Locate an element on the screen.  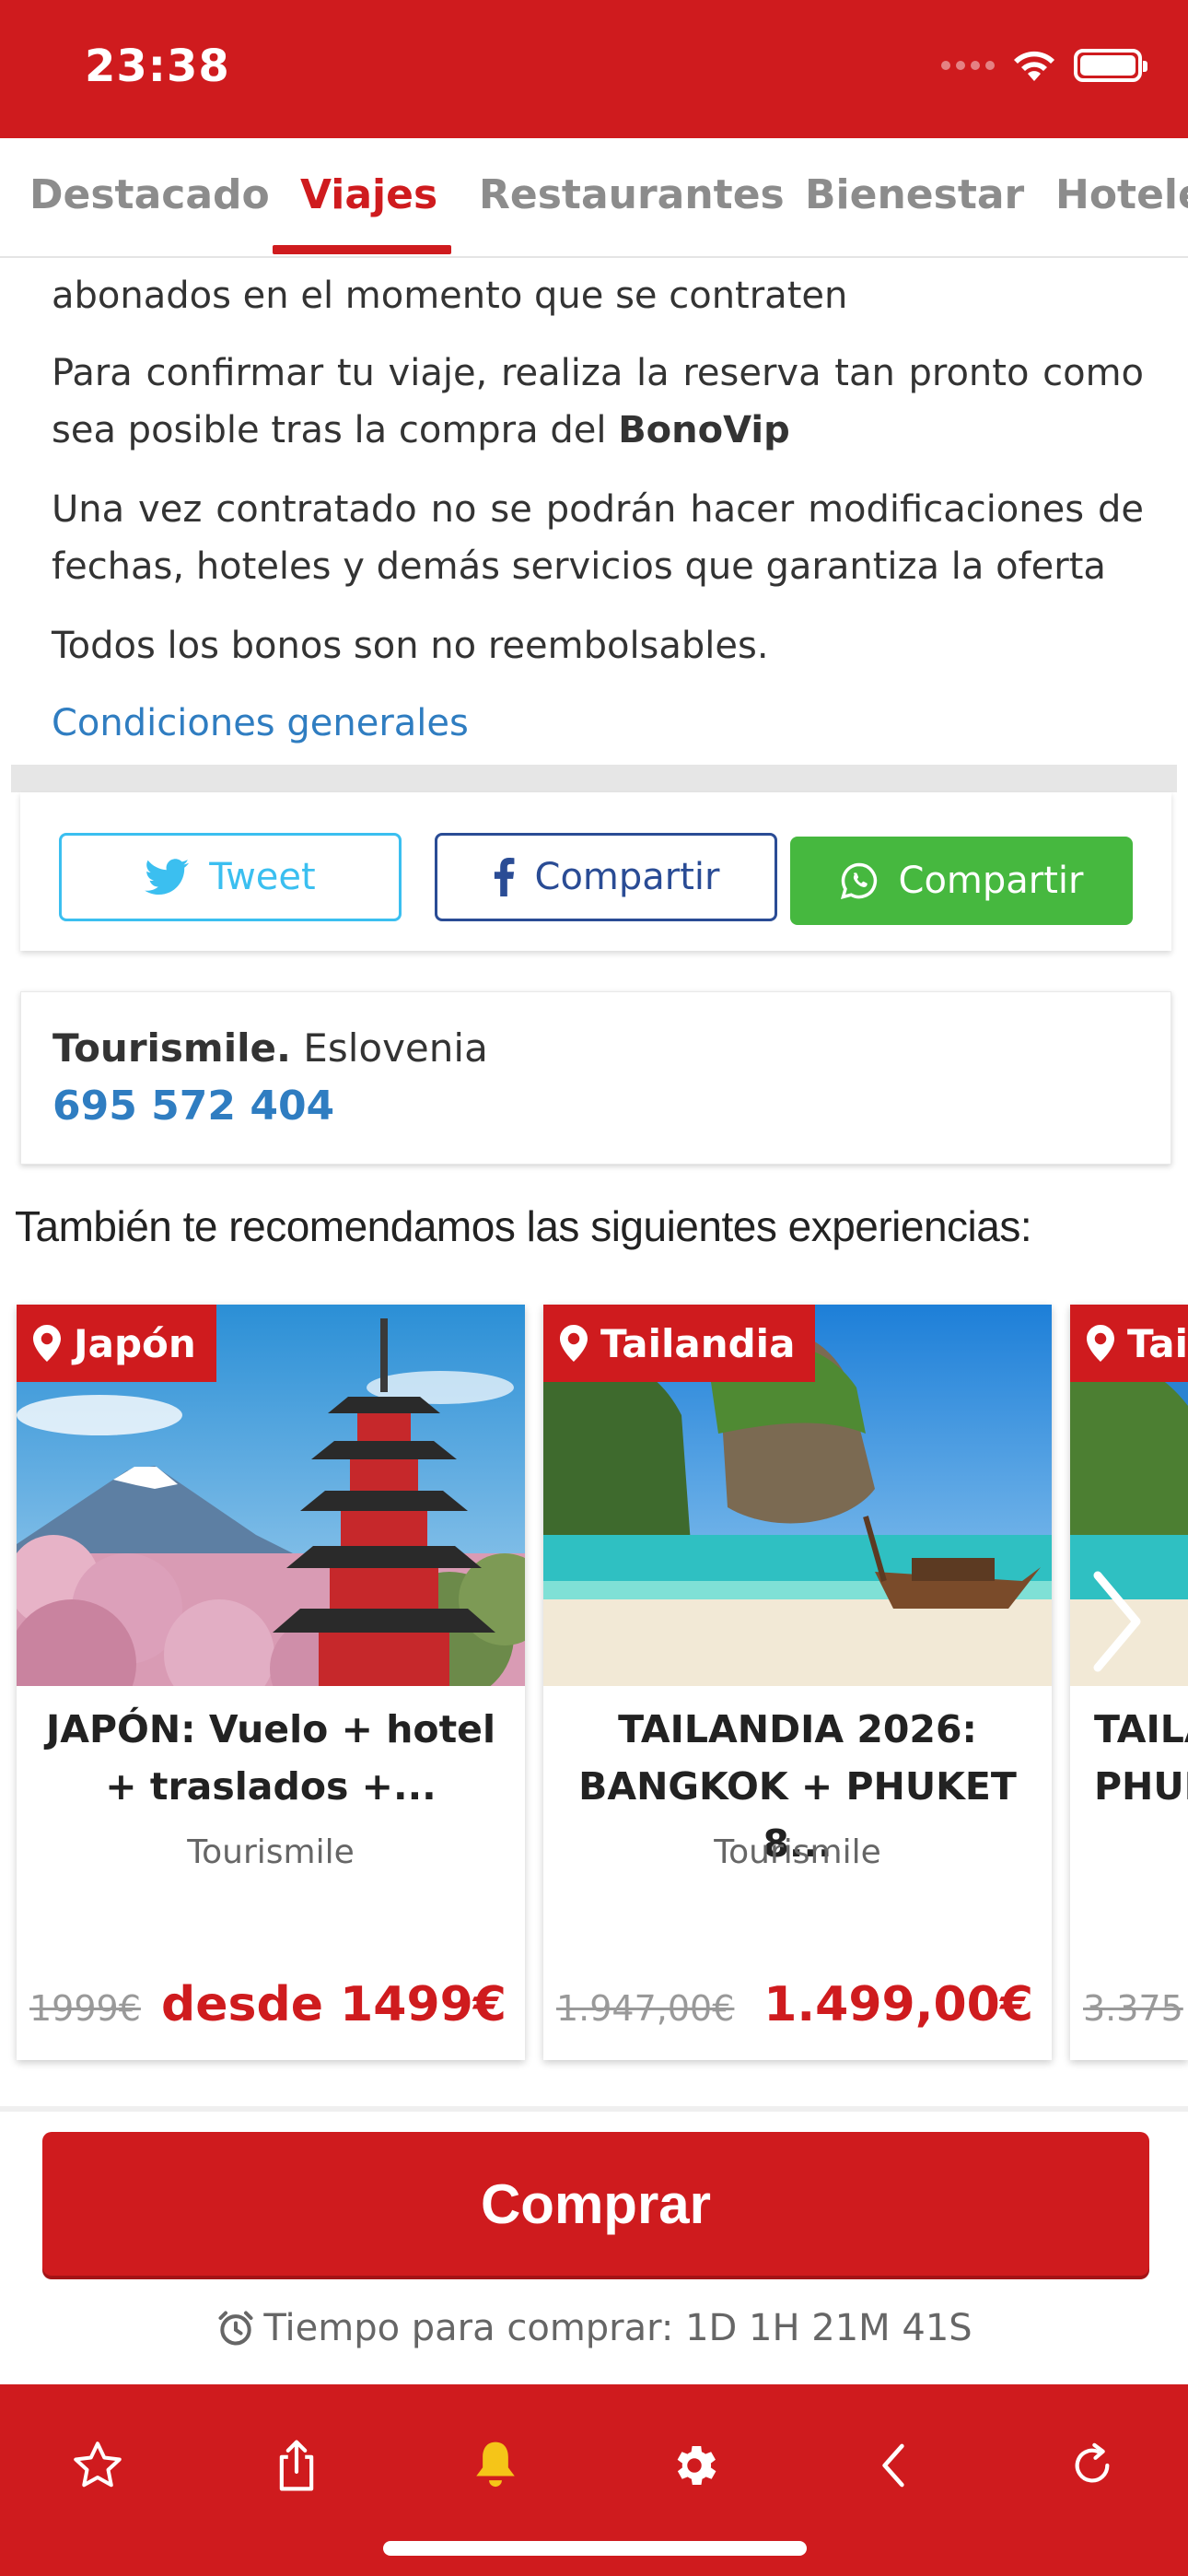
general-conditions-link: Condiciones generales is located at coordinates (598, 723).